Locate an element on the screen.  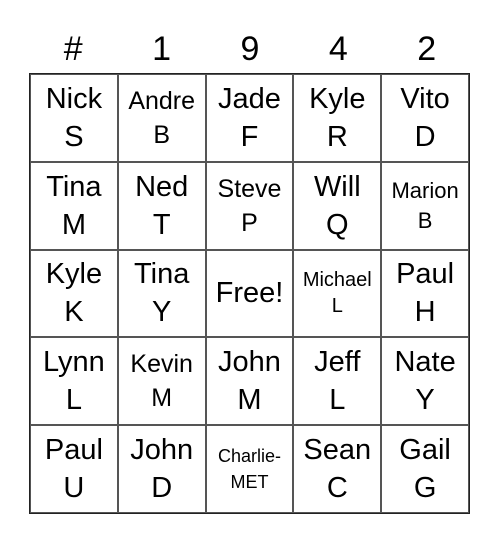
bingo-cell: Marion B is located at coordinates (425, 205).